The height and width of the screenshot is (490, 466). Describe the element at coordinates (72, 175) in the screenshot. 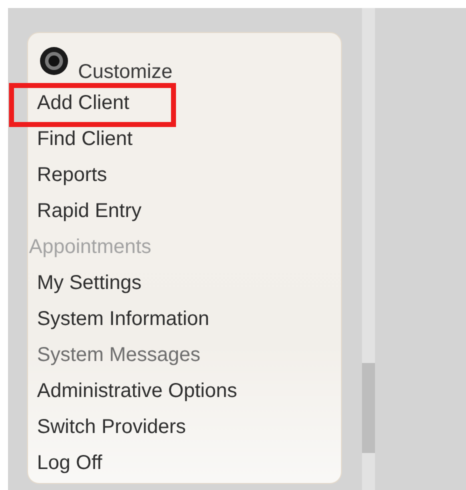

I see `menu-item: Reports` at that location.